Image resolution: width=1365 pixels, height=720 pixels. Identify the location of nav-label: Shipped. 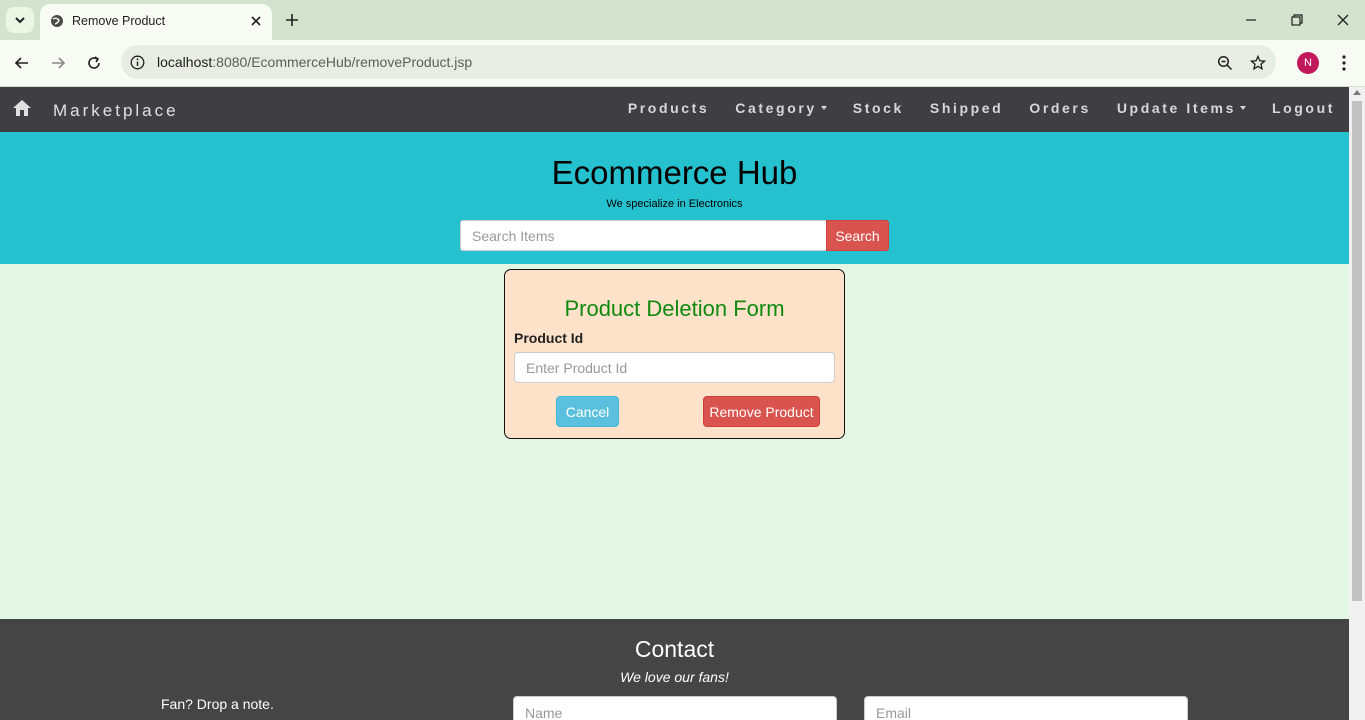
(966, 108).